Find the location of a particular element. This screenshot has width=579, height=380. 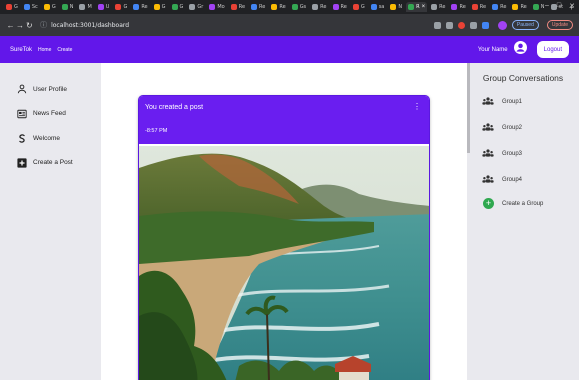

sidebar-item-label: Welcome is located at coordinates (46, 138).